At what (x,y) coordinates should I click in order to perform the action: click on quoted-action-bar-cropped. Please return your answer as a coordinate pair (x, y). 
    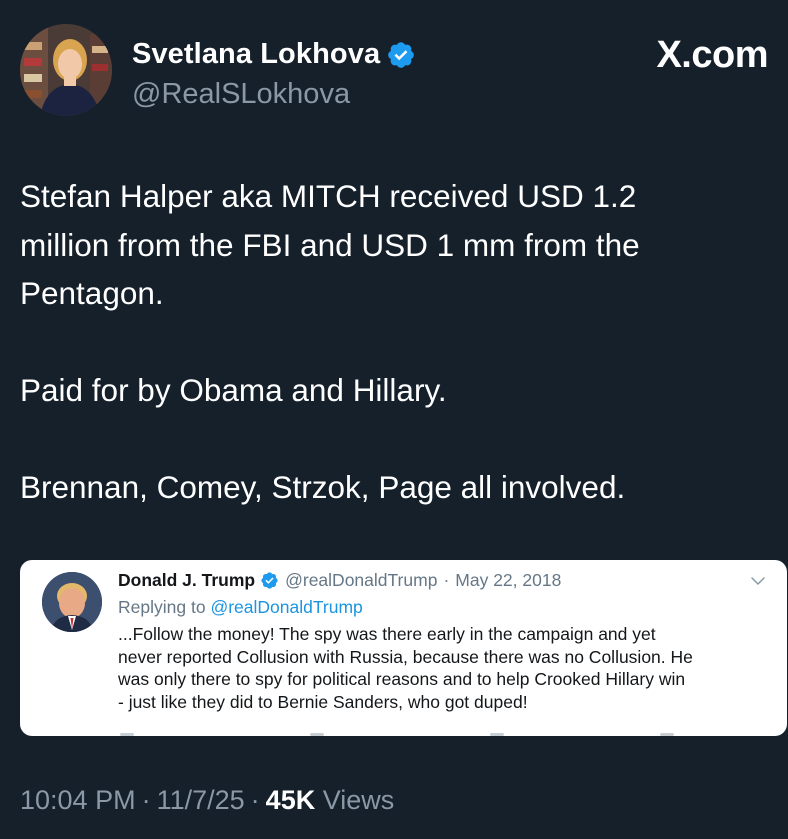
    Looking at the image, I should click on (403, 734).